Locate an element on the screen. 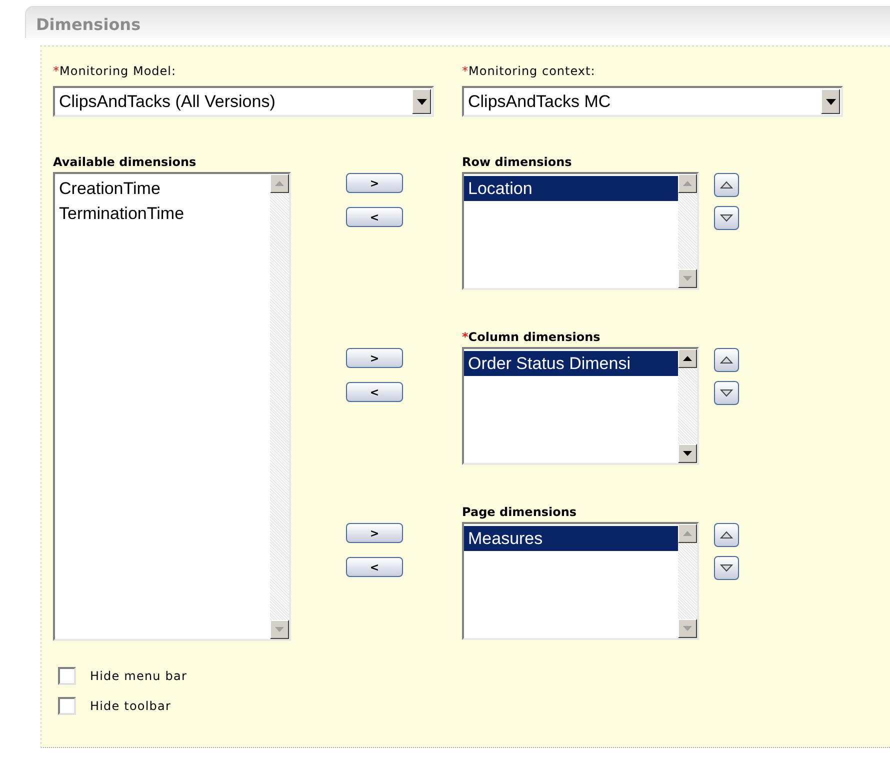 This screenshot has height=763, width=890. list-item: CreationTime is located at coordinates (162, 188).